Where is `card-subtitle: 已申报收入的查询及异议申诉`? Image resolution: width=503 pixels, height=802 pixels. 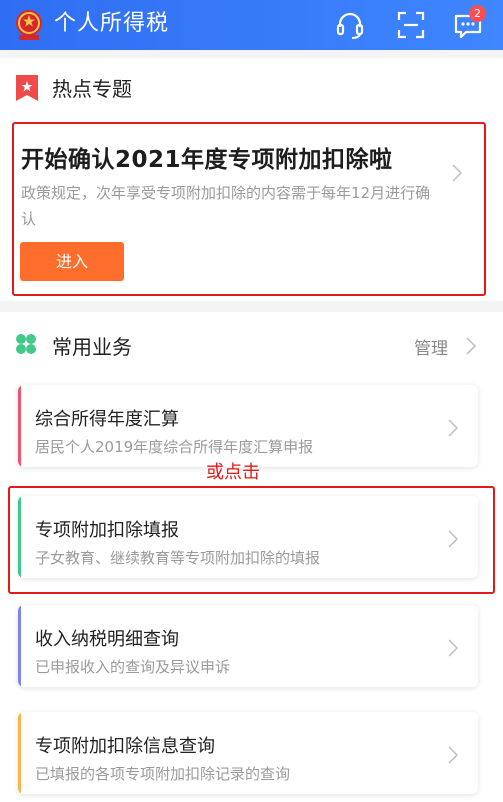 card-subtitle: 已申报收入的查询及异议申诉 is located at coordinates (133, 667).